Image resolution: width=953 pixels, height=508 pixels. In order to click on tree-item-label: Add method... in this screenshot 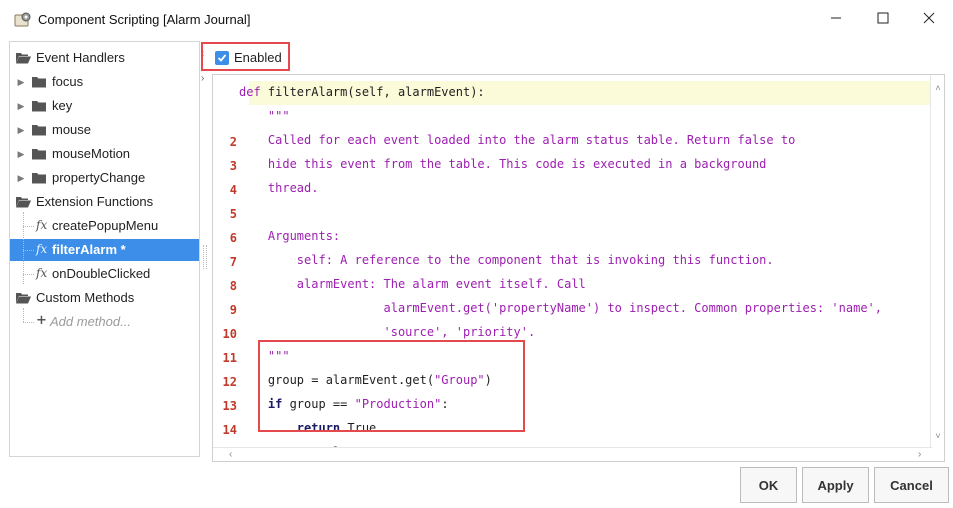, I will do `click(90, 321)`.